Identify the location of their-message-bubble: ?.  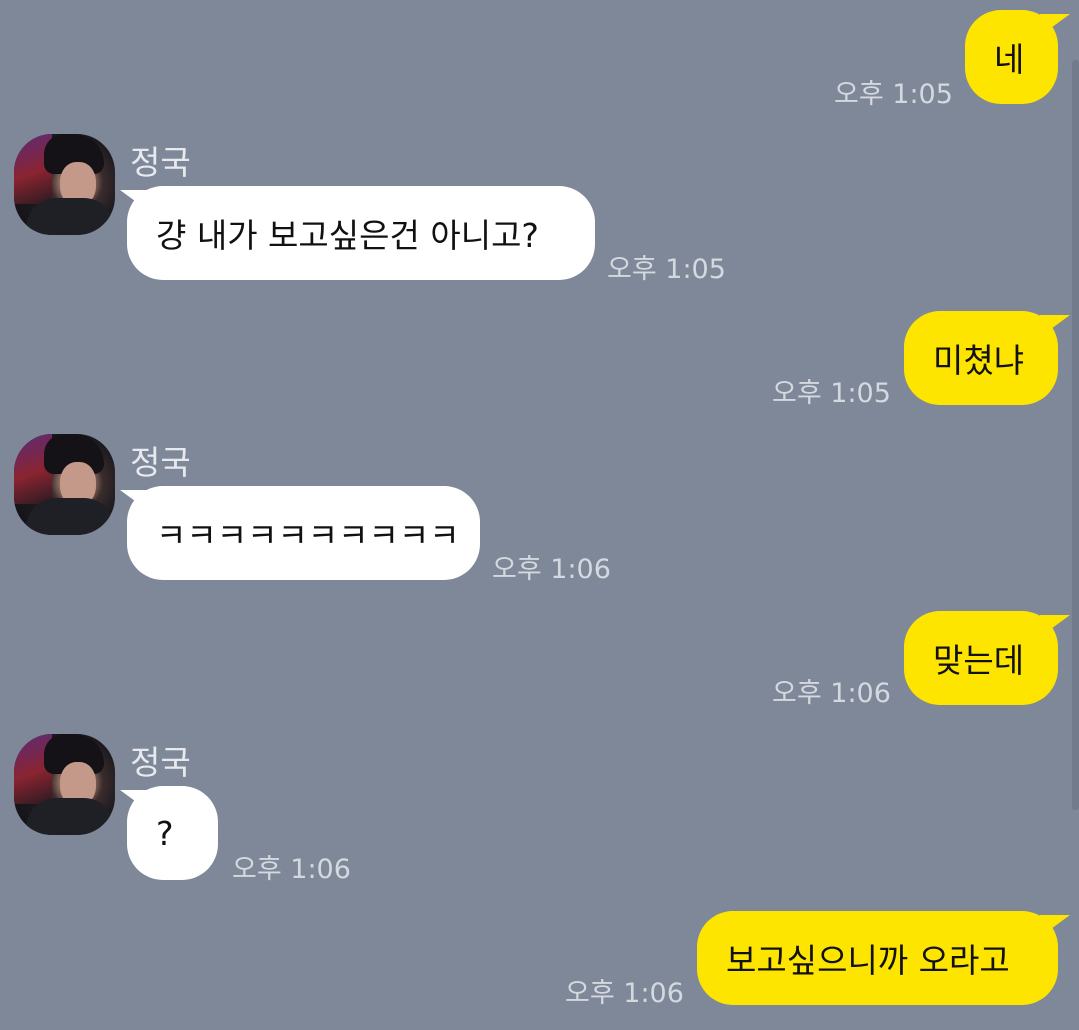
(172, 833).